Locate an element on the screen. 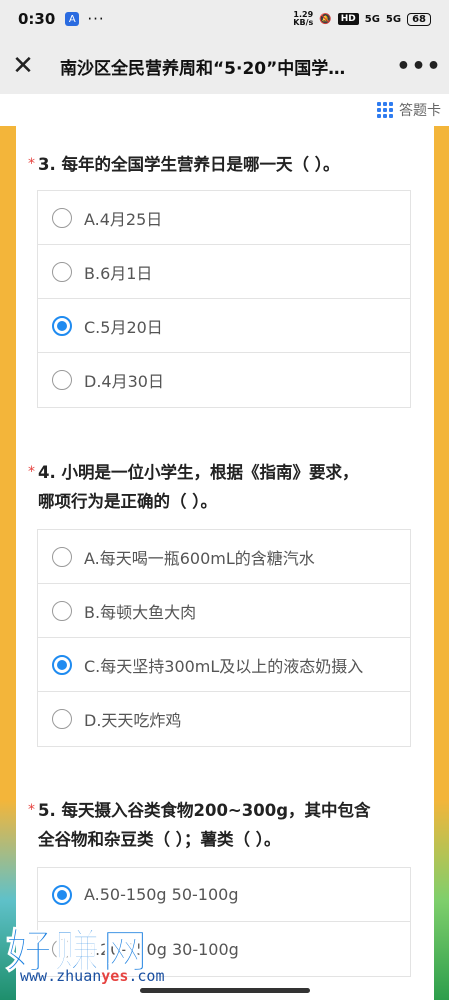 The image size is (449, 1000). status-indicators: 1.29 KB/s 🔕 HD 5G 5G 68 is located at coordinates (362, 19).